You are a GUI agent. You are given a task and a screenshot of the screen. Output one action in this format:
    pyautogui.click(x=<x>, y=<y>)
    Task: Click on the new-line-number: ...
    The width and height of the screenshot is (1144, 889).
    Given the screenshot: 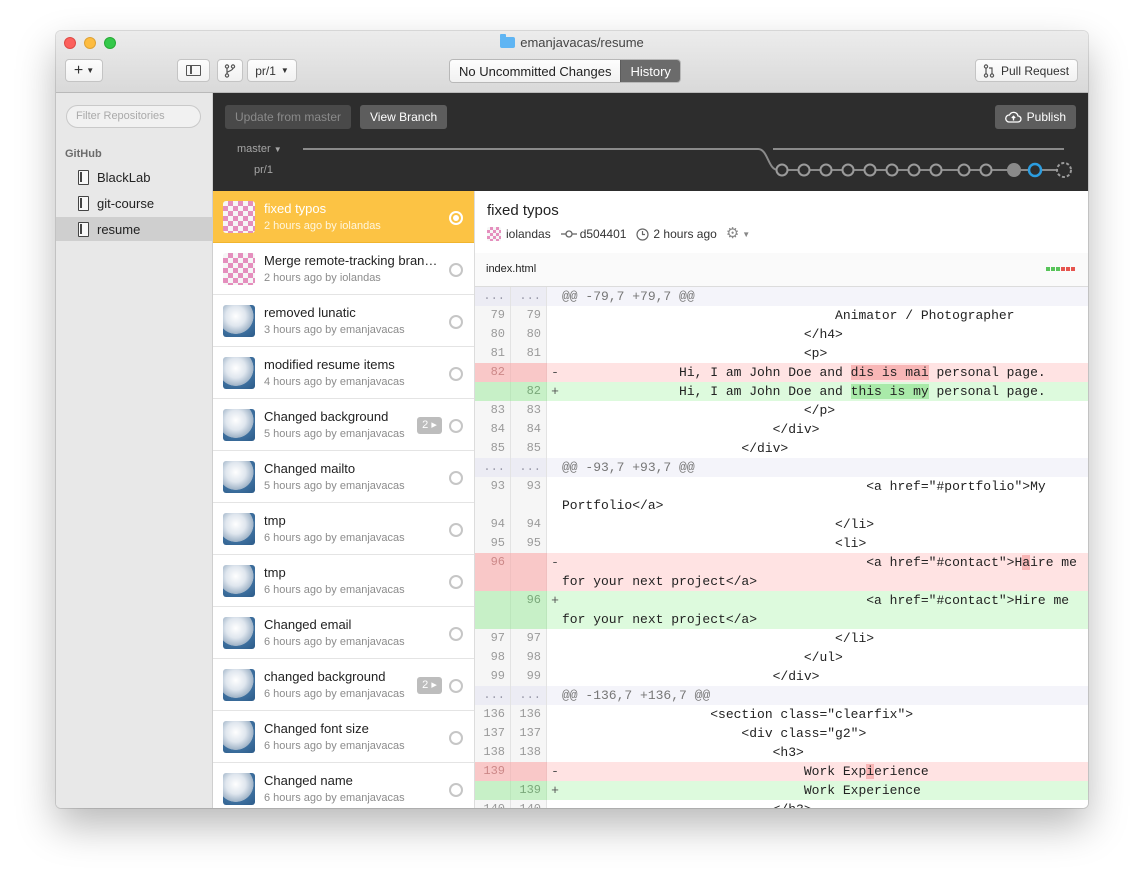 What is the action you would take?
    pyautogui.click(x=529, y=695)
    